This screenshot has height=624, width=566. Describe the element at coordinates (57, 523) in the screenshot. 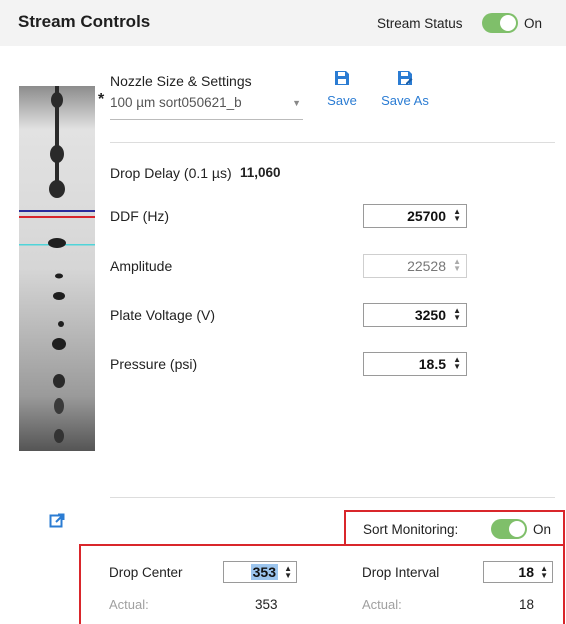

I see `open-in-new-icon` at that location.